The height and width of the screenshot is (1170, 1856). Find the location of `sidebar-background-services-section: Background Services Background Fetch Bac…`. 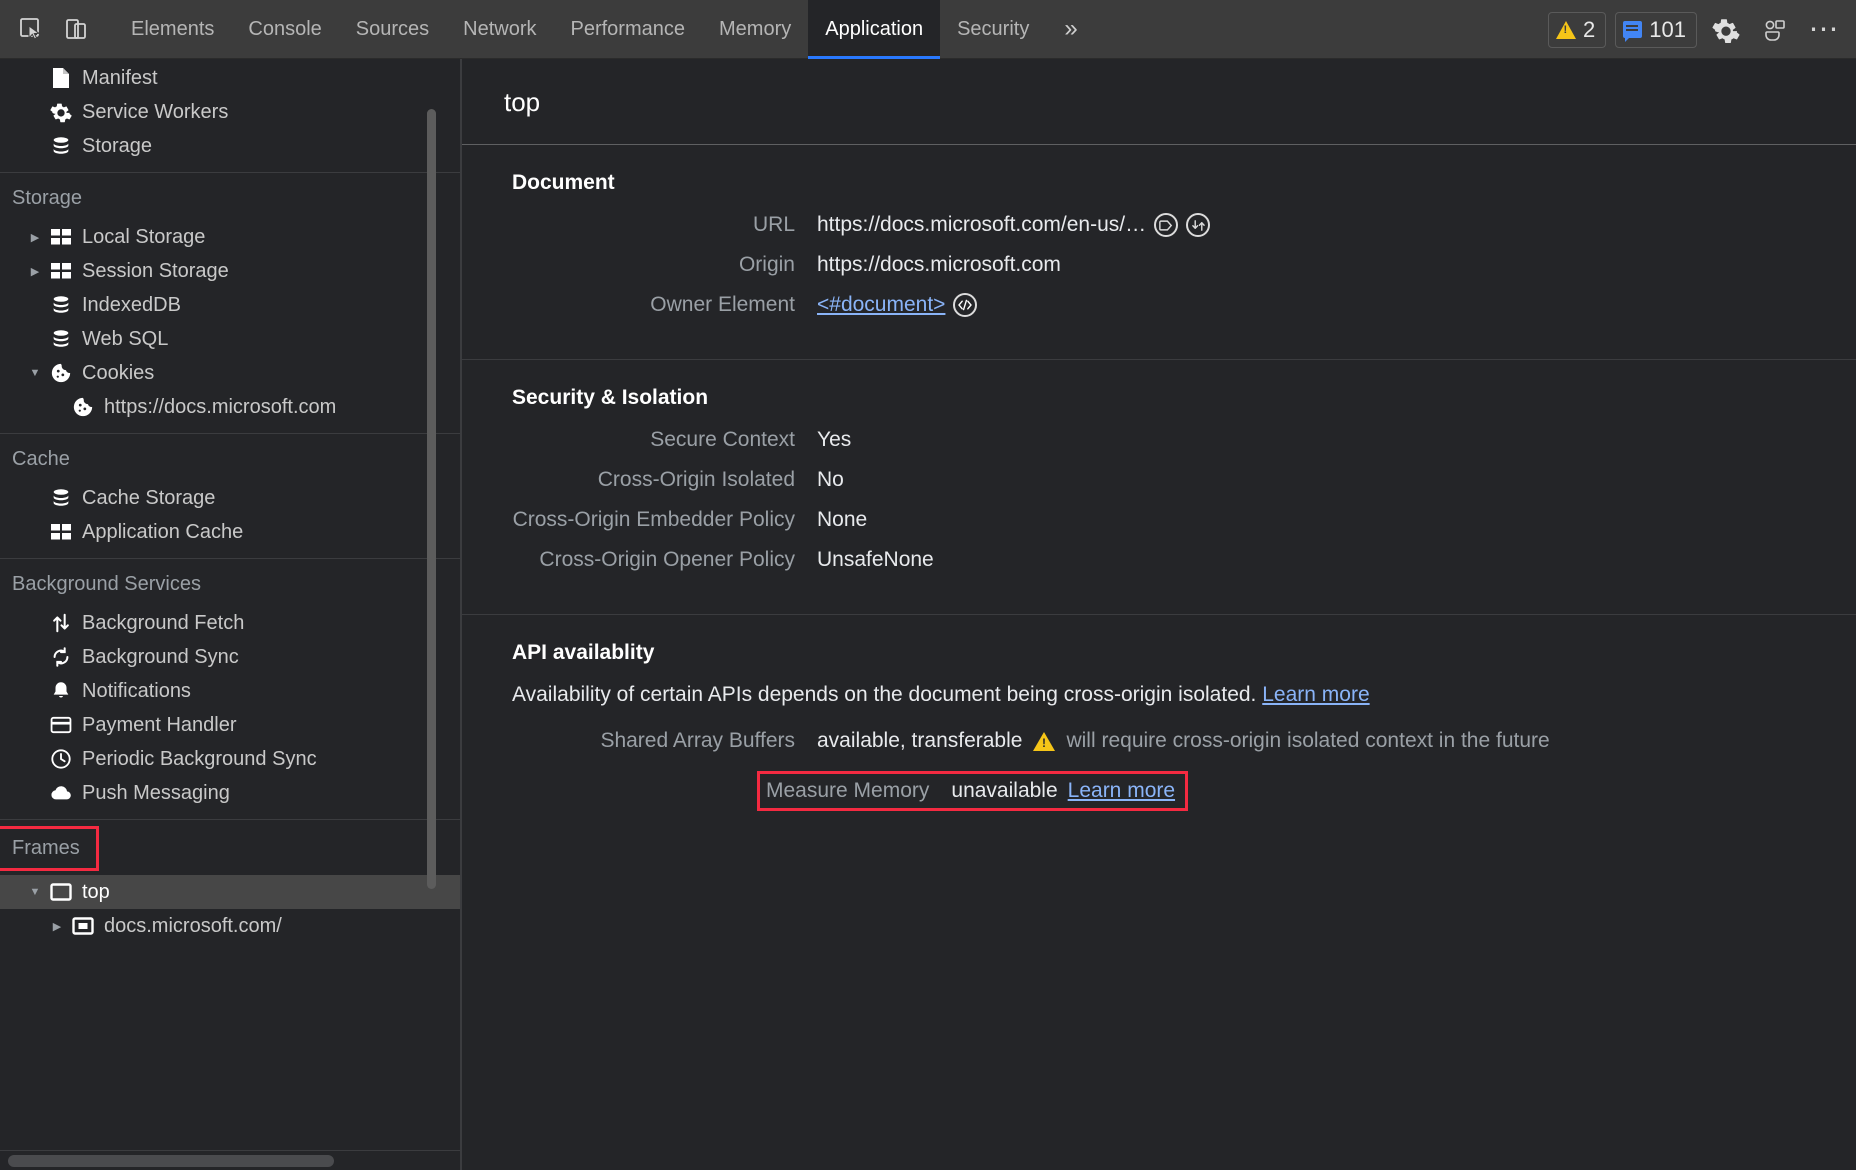

sidebar-background-services-section: Background Services Background Fetch Bac… is located at coordinates (230, 684).